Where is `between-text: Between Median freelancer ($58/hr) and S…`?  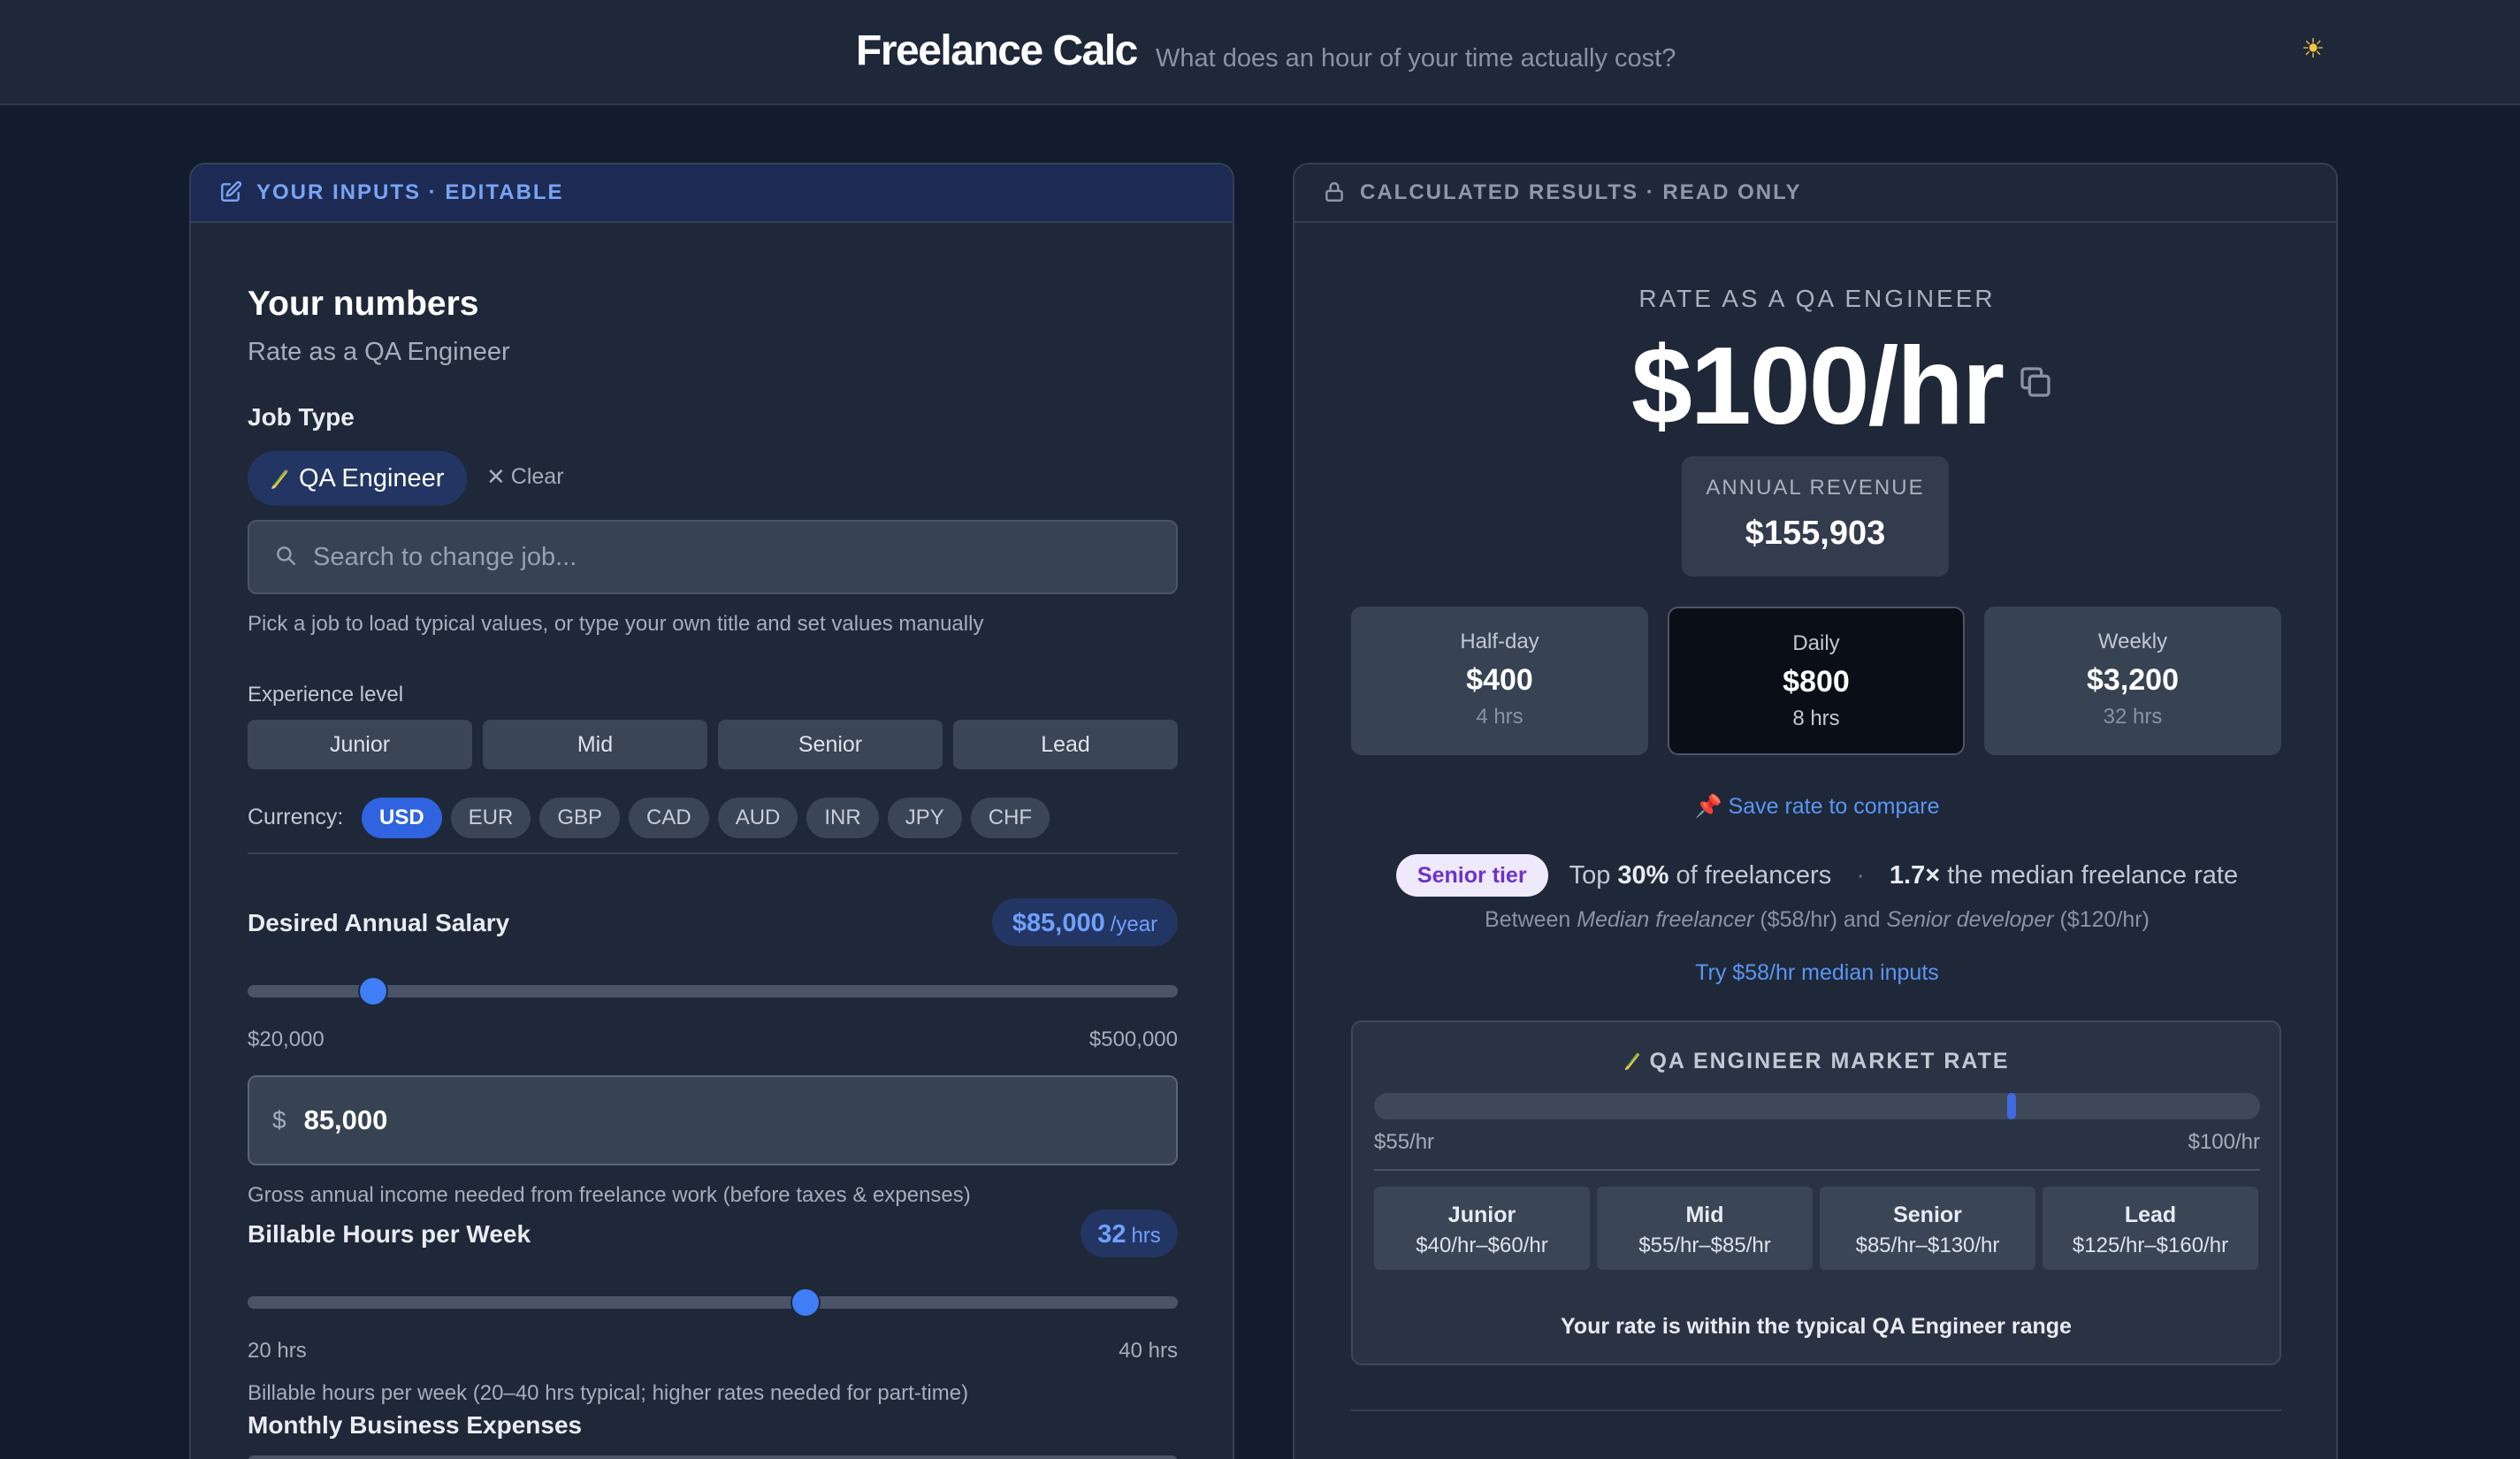
between-text: Between Median freelancer ($58/hr) and S… is located at coordinates (1815, 920).